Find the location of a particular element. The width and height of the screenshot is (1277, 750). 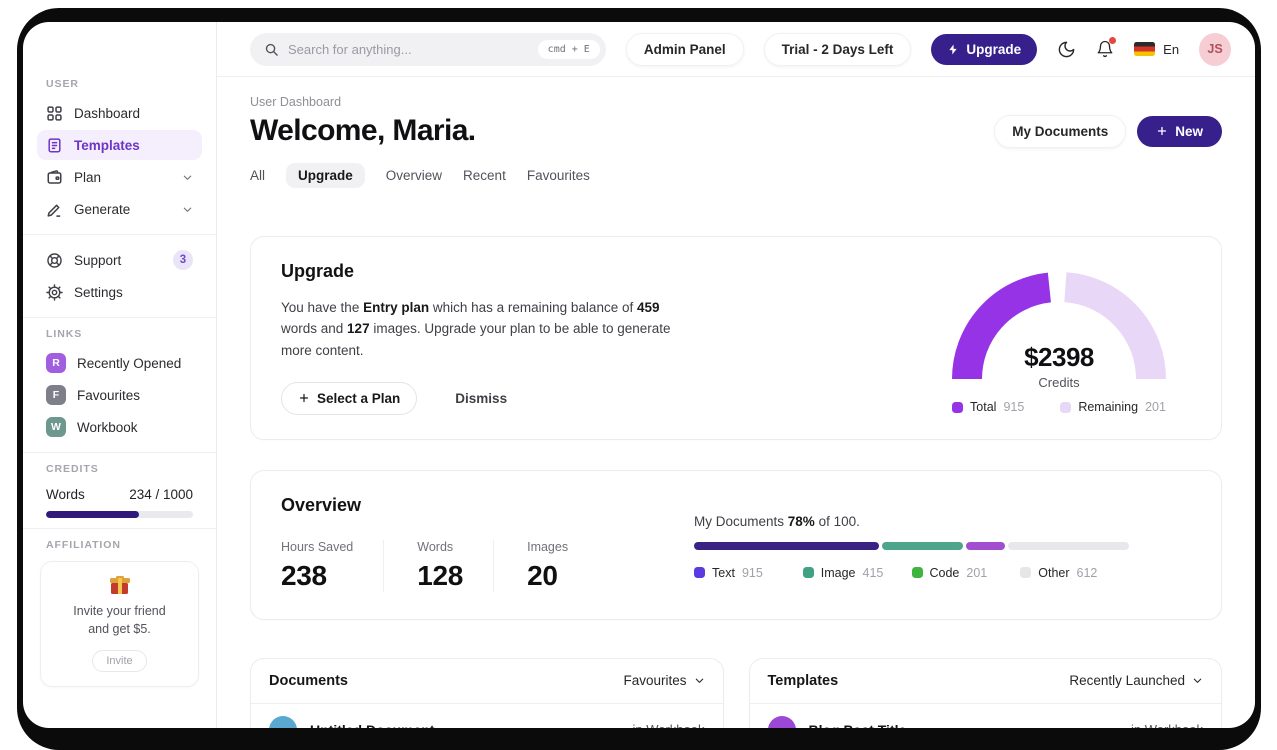

search-bar: cmd + E is located at coordinates (428, 49).